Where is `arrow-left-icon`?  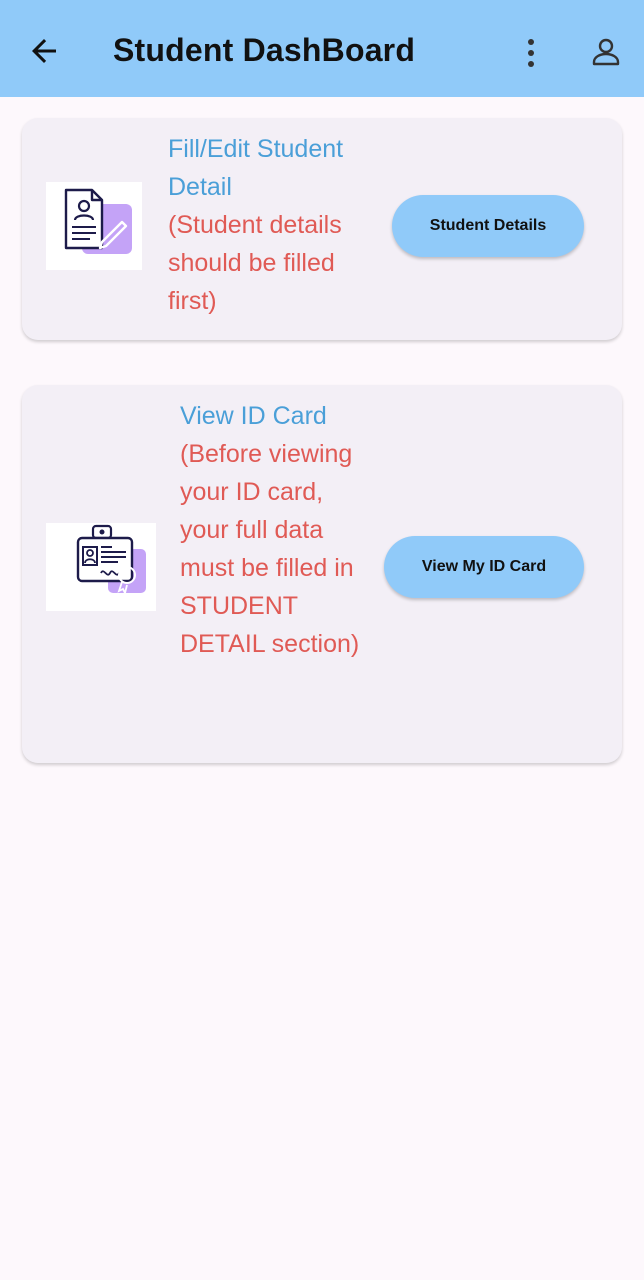
arrow-left-icon is located at coordinates (44, 51).